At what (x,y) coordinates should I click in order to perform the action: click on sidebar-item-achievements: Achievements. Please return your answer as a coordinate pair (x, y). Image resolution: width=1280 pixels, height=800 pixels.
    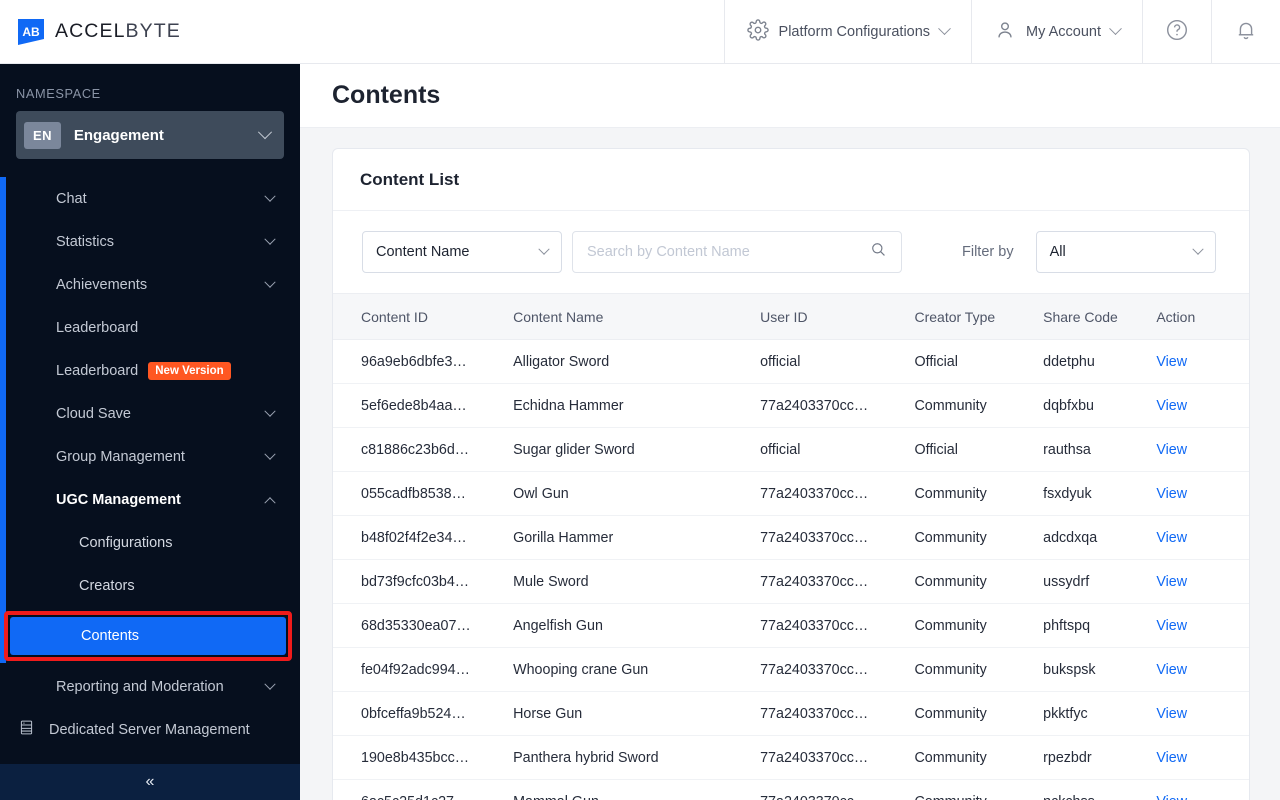
    Looking at the image, I should click on (150, 284).